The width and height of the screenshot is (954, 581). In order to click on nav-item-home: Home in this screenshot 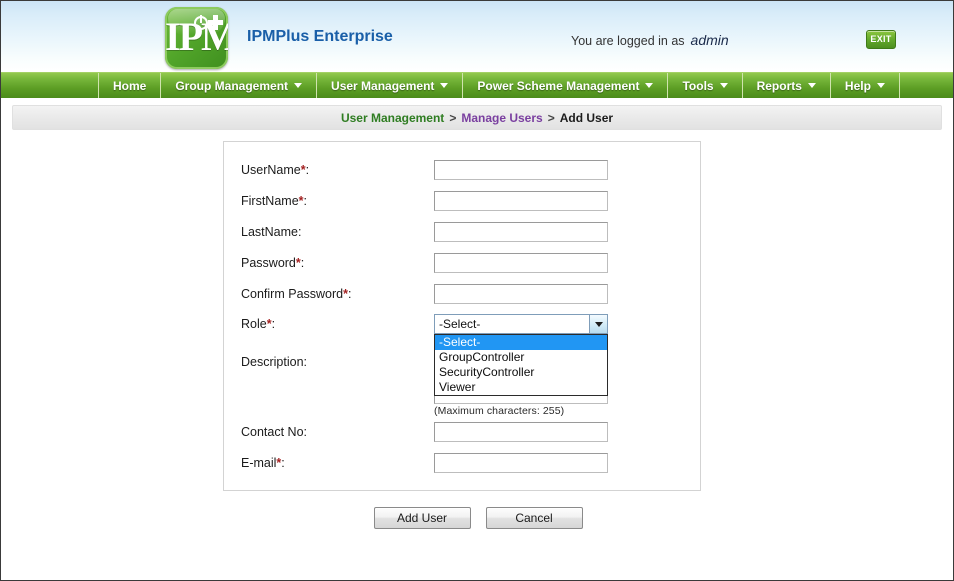, I will do `click(130, 85)`.